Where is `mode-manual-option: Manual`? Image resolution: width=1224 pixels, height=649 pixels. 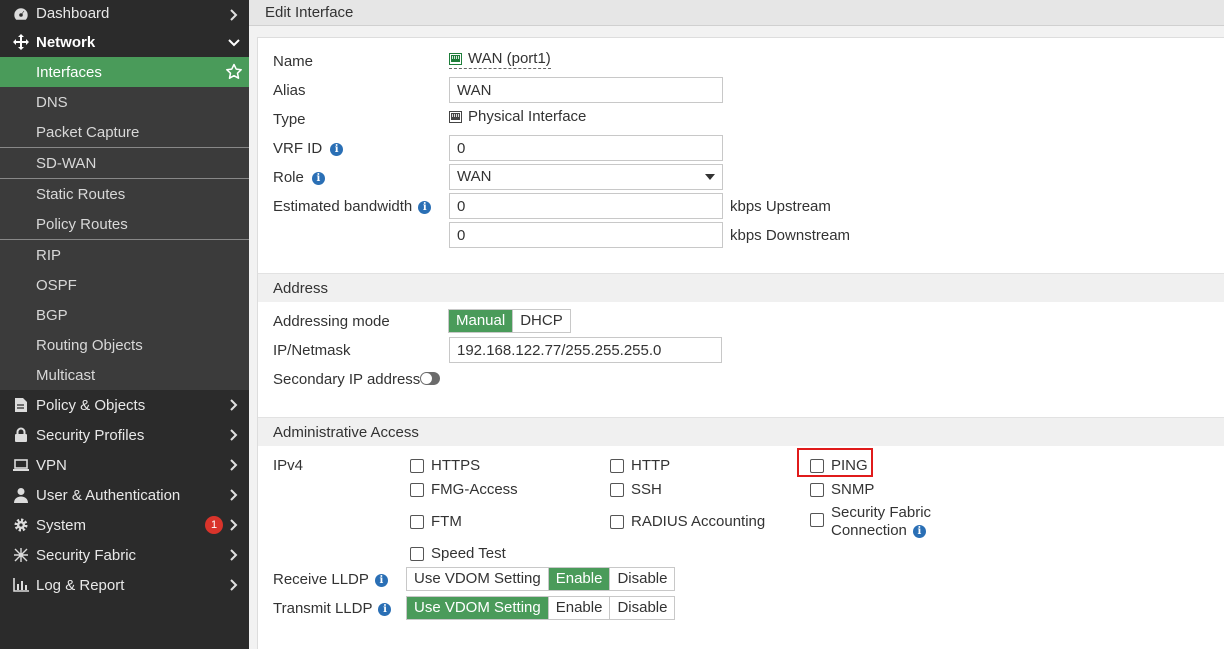 mode-manual-option: Manual is located at coordinates (481, 321).